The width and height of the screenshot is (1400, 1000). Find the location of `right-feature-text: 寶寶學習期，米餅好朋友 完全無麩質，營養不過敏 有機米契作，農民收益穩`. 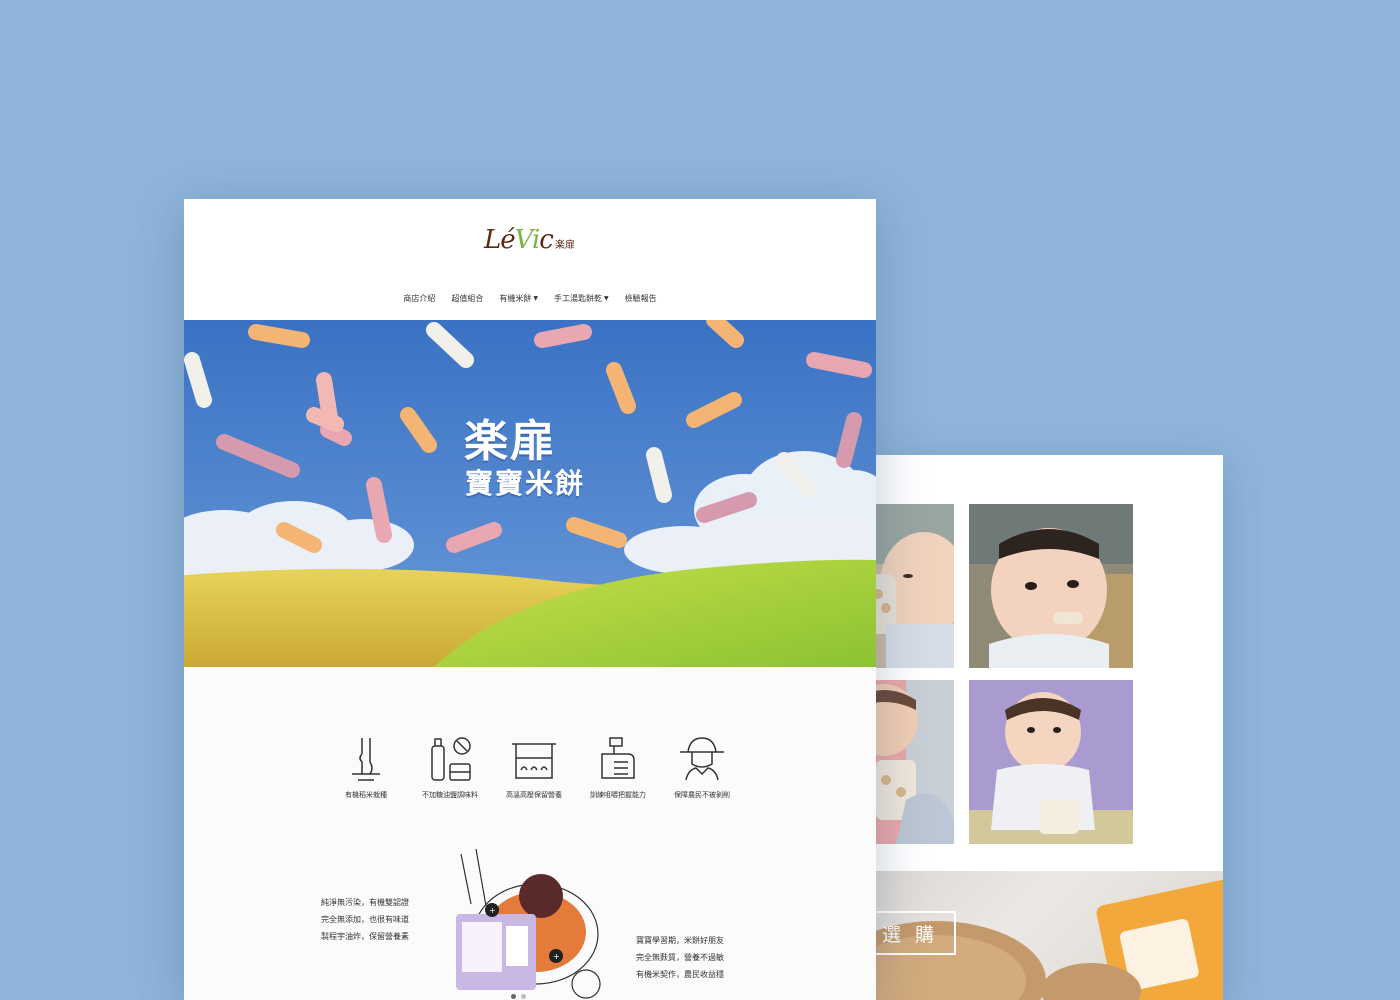

right-feature-text: 寶寶學習期，米餅好朋友 完全無麩質，營養不過敏 有機米契作，農民收益穩 is located at coordinates (680, 957).